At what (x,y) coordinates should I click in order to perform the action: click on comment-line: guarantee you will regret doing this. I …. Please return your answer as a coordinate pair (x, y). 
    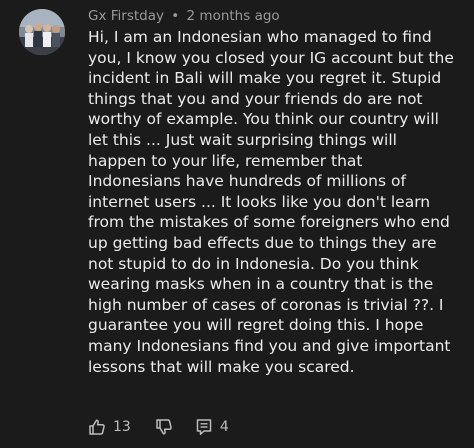
    Looking at the image, I should click on (256, 325).